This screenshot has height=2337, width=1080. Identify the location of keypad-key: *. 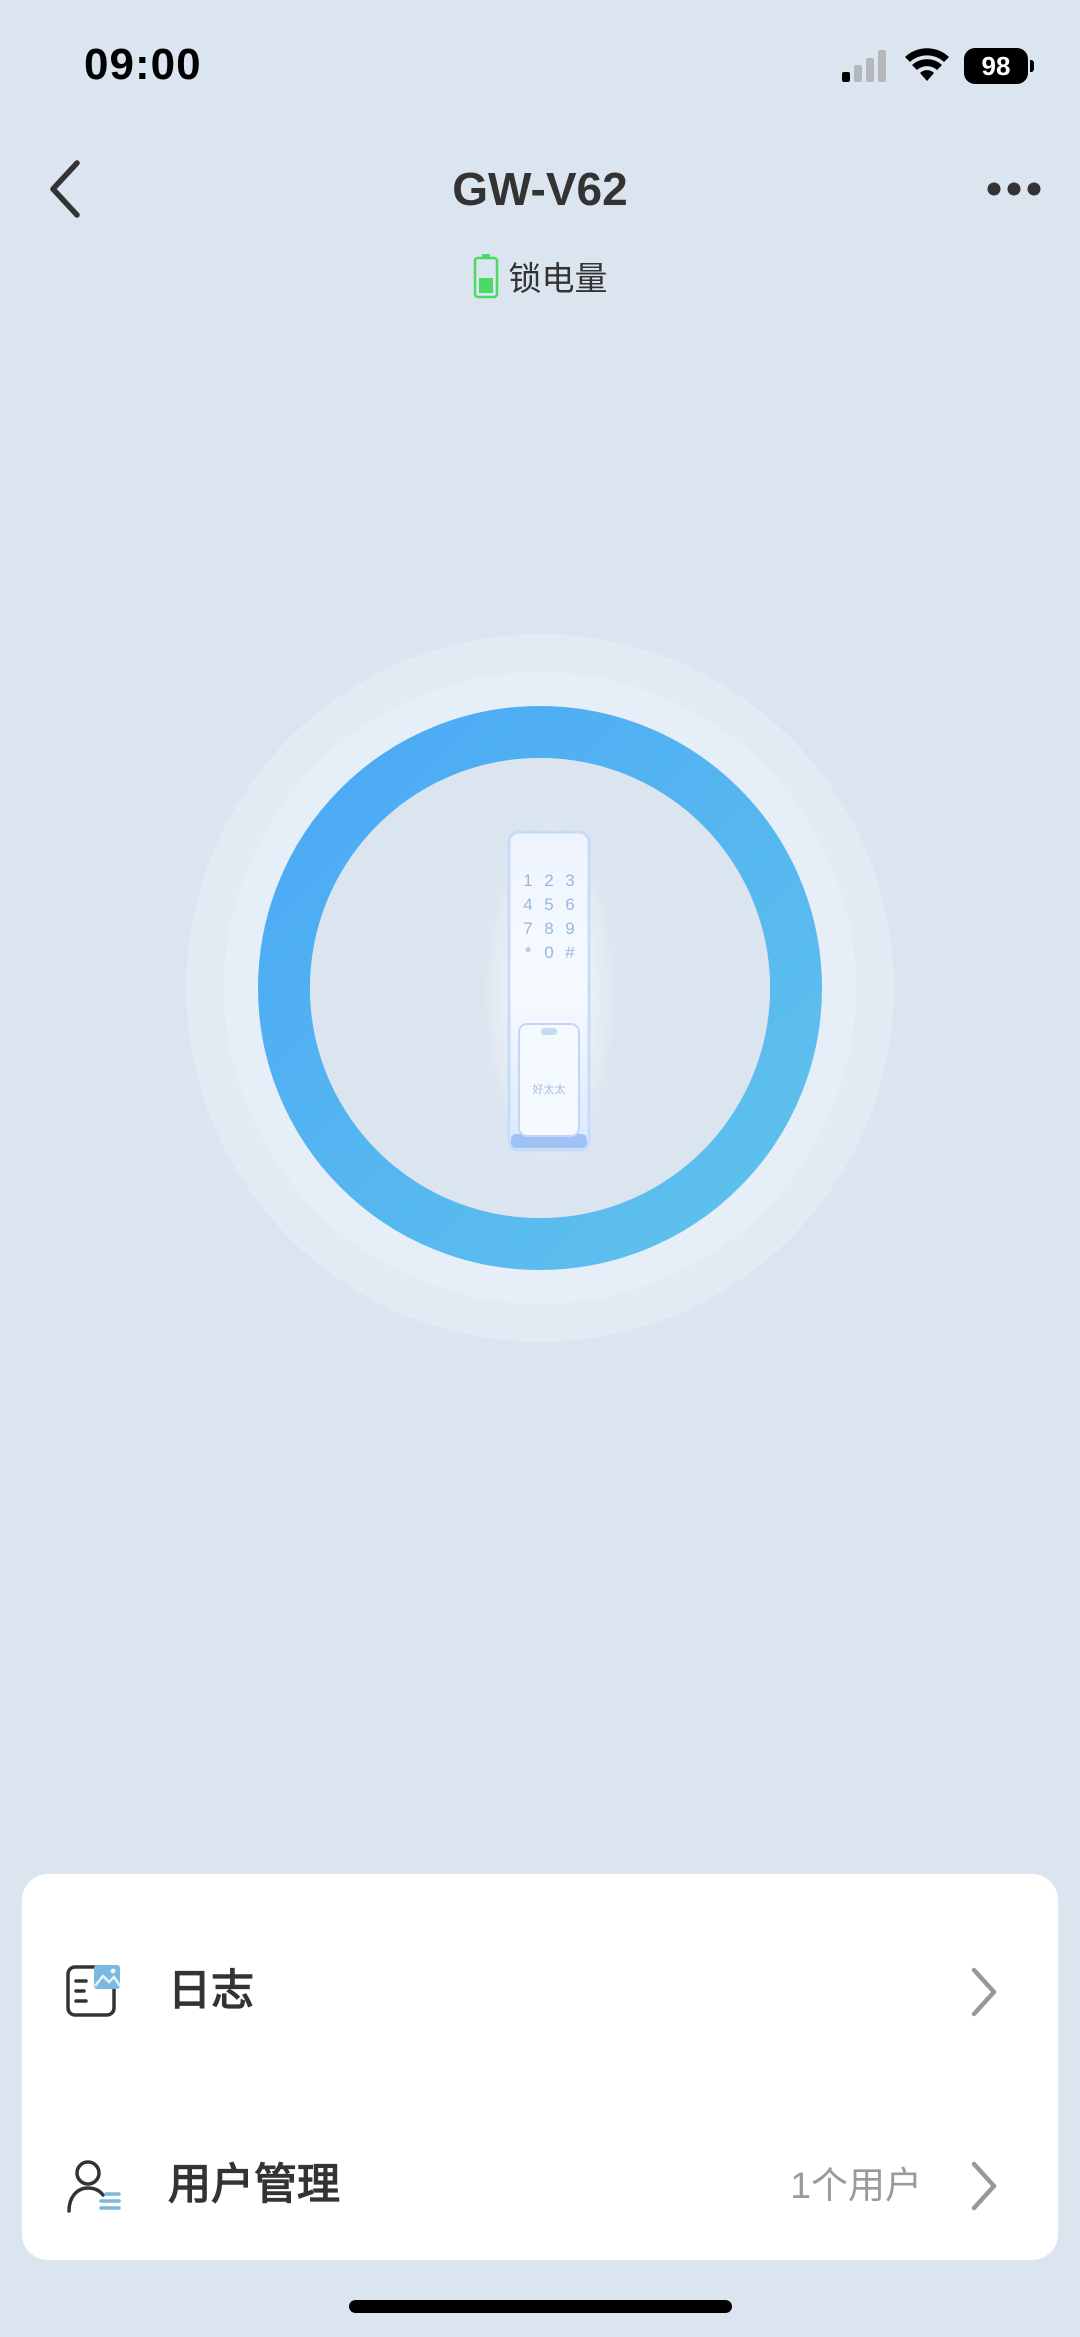
(528, 952).